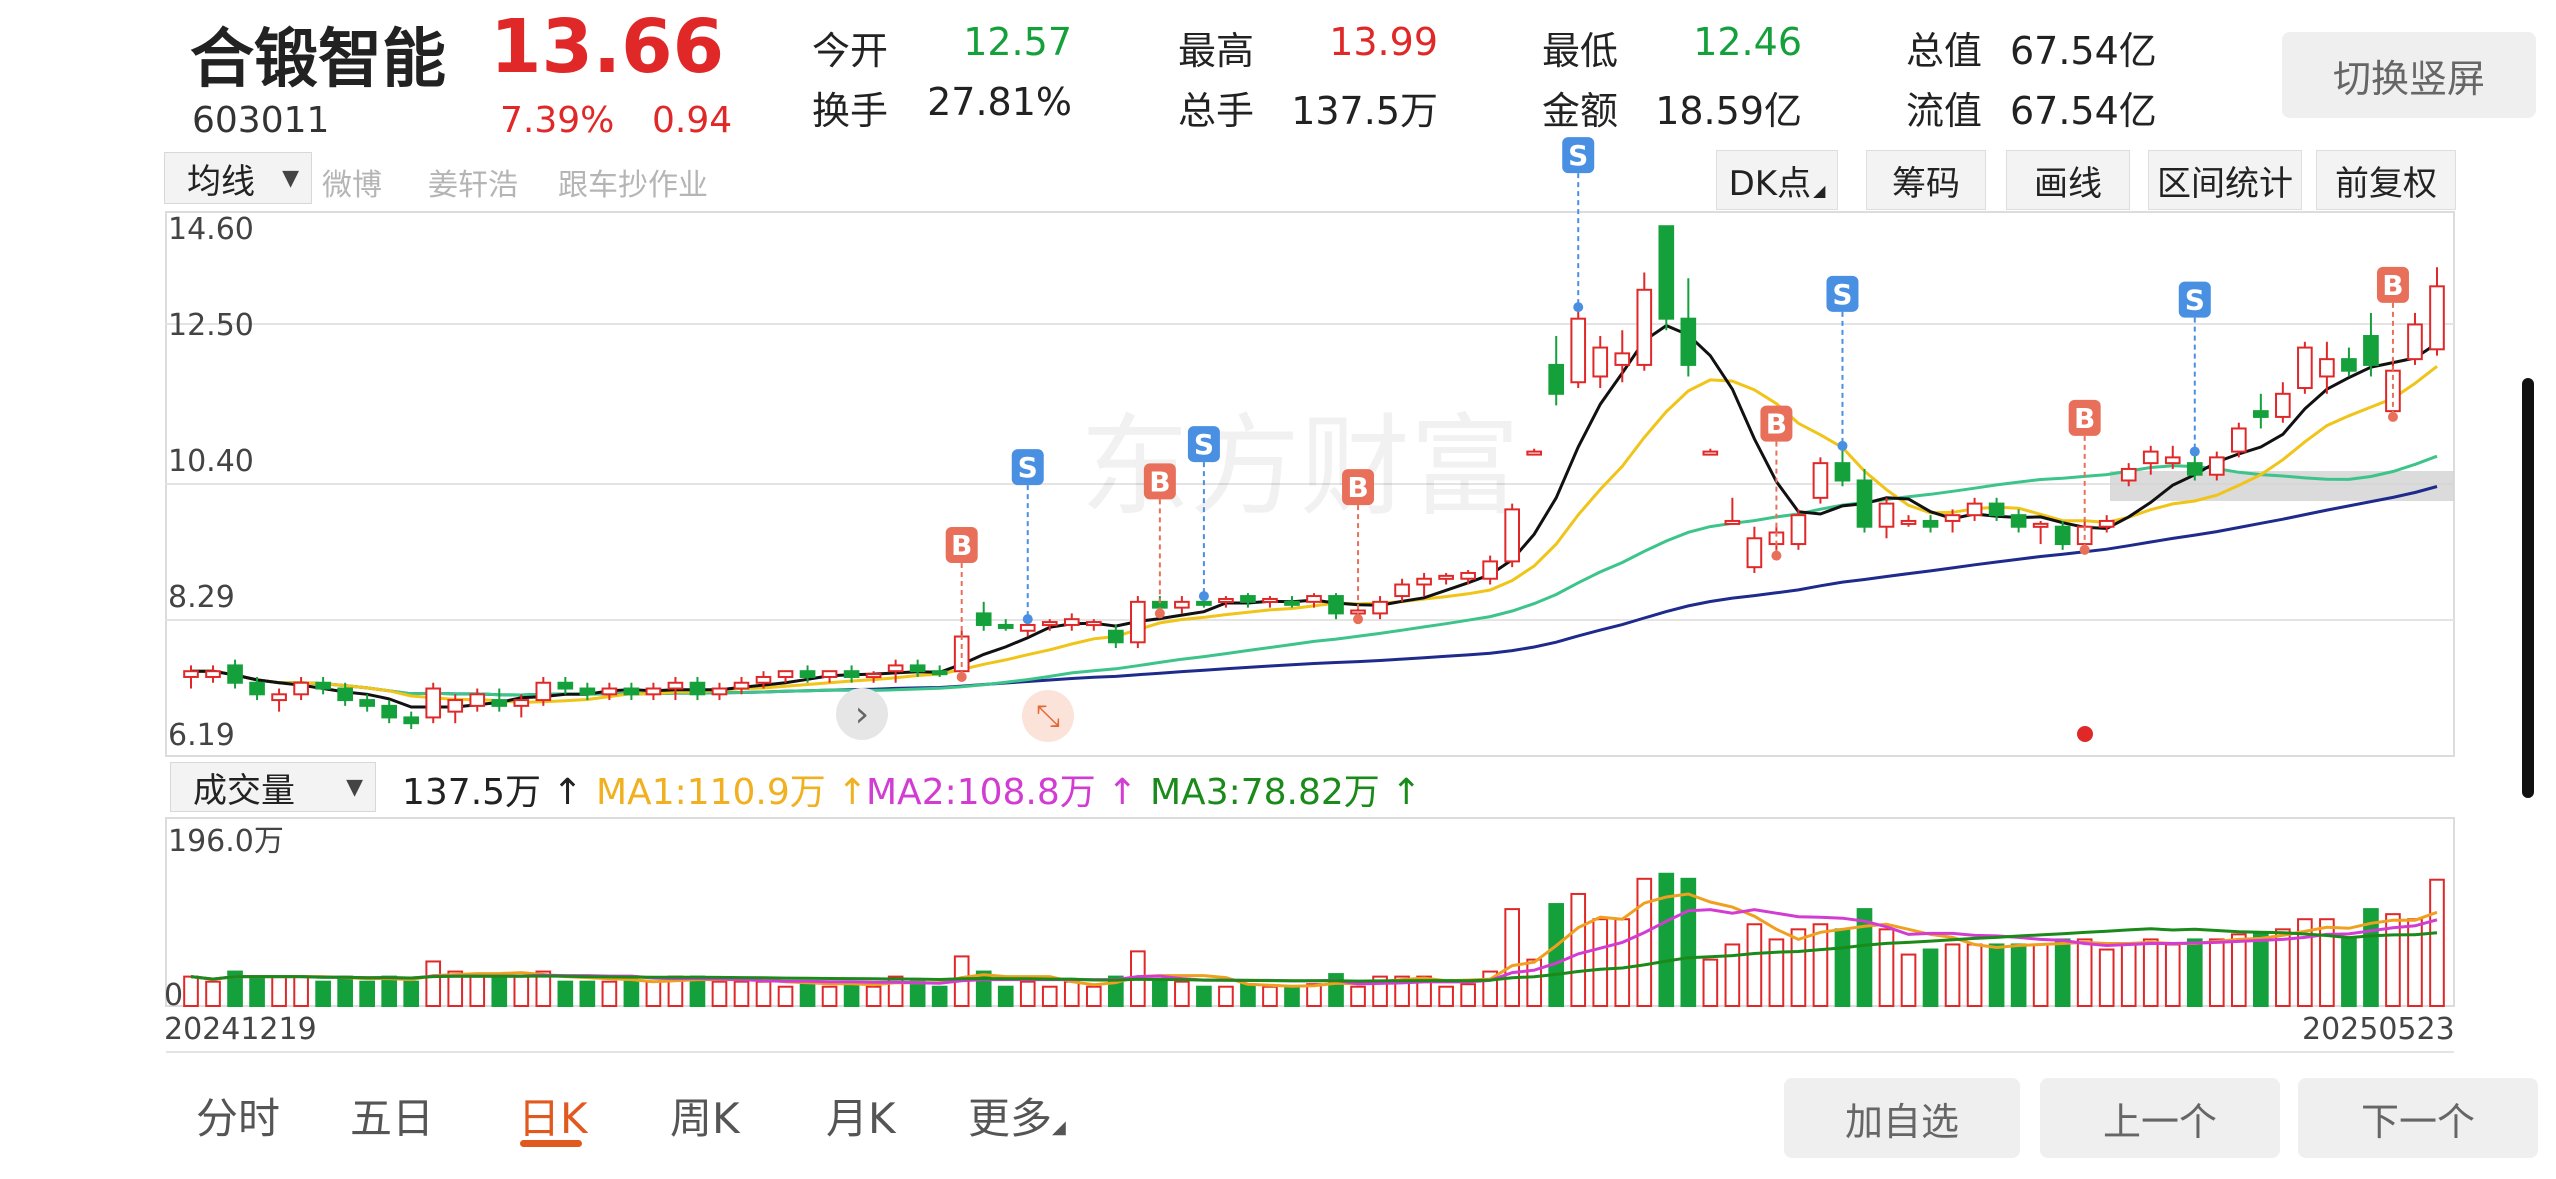 This screenshot has width=2556, height=1179. What do you see at coordinates (1010, 1118) in the screenshot?
I see `tab-more-label: 更多` at bounding box center [1010, 1118].